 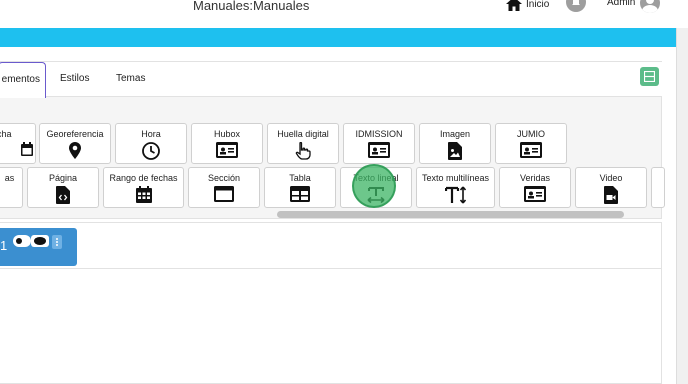 I want to click on tab-themes: Temas, so click(x=130, y=79).